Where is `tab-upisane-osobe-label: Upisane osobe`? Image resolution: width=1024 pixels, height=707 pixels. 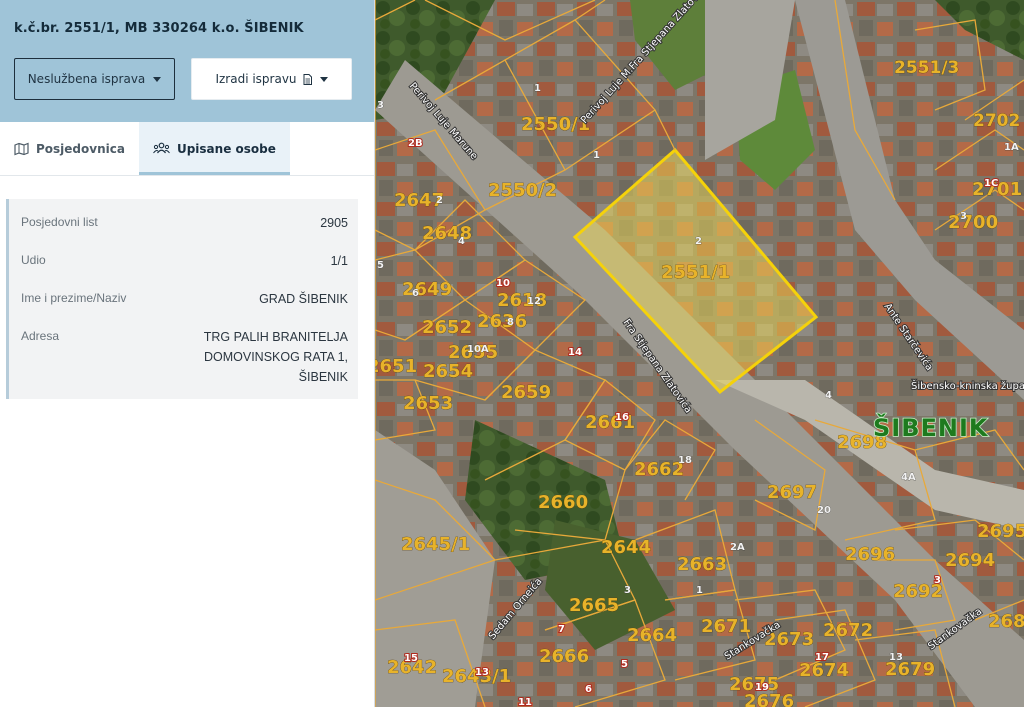 tab-upisane-osobe-label: Upisane osobe is located at coordinates (226, 148).